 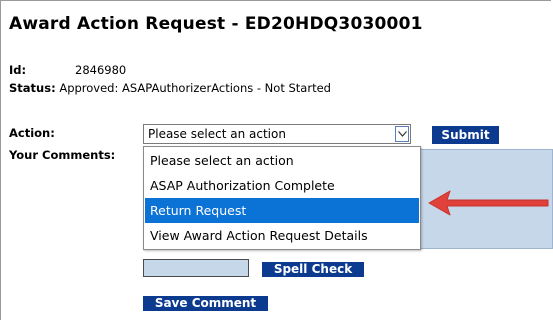 I want to click on dropdown-option: Please select an action, so click(x=282, y=160).